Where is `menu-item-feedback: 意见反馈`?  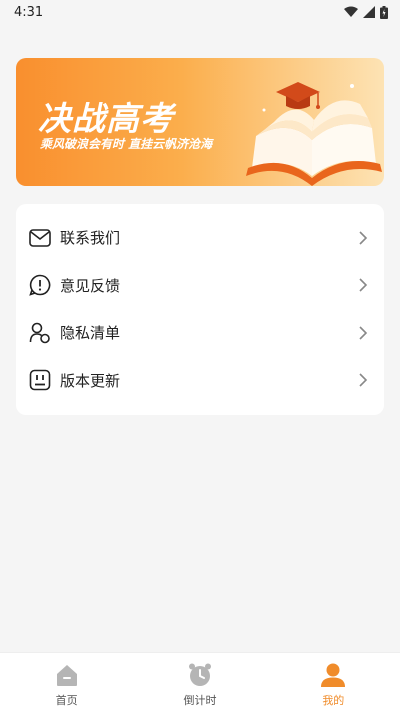 menu-item-feedback: 意见反馈 is located at coordinates (200, 286).